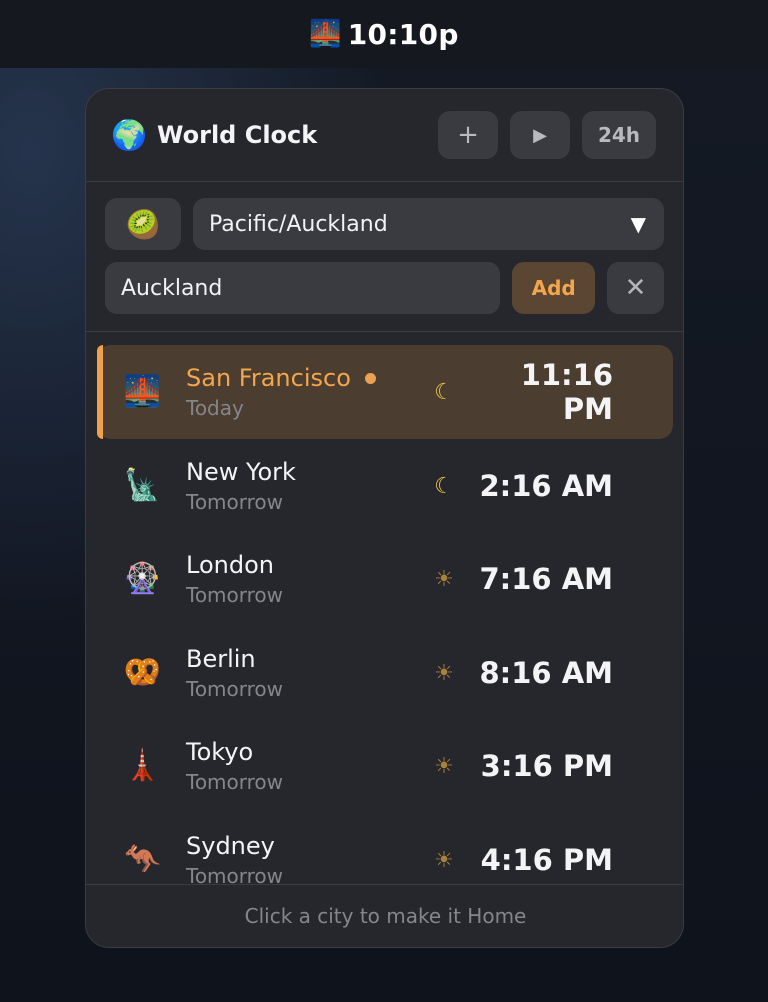 The height and width of the screenshot is (1002, 768). Describe the element at coordinates (142, 578) in the screenshot. I see `ferris-wheel-icon: 🎡` at that location.